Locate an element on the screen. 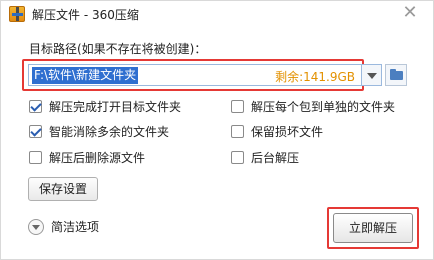 This screenshot has height=260, width=434. window-title: 解压文件 - 360压缩 is located at coordinates (85, 15).